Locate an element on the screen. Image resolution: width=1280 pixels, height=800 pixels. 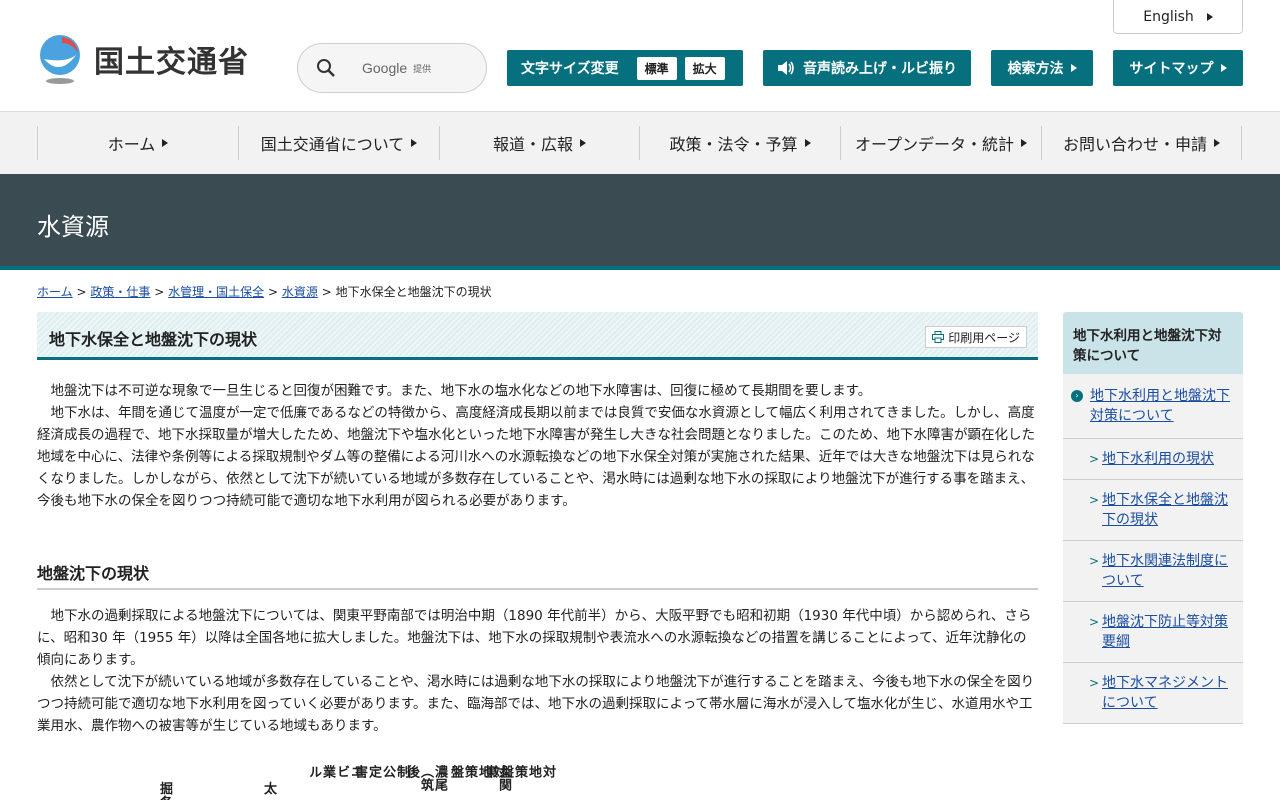
side-nav-link: 地盤沈下防止等対策要綱 is located at coordinates (1165, 632).